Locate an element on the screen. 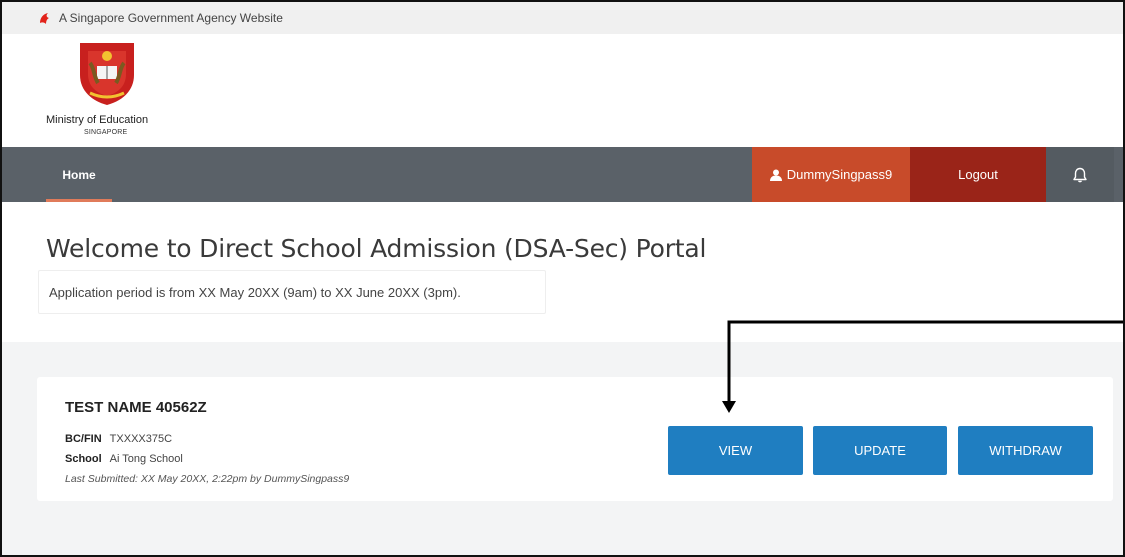 This screenshot has height=557, width=1125. applicant-school-label: School is located at coordinates (83, 459).